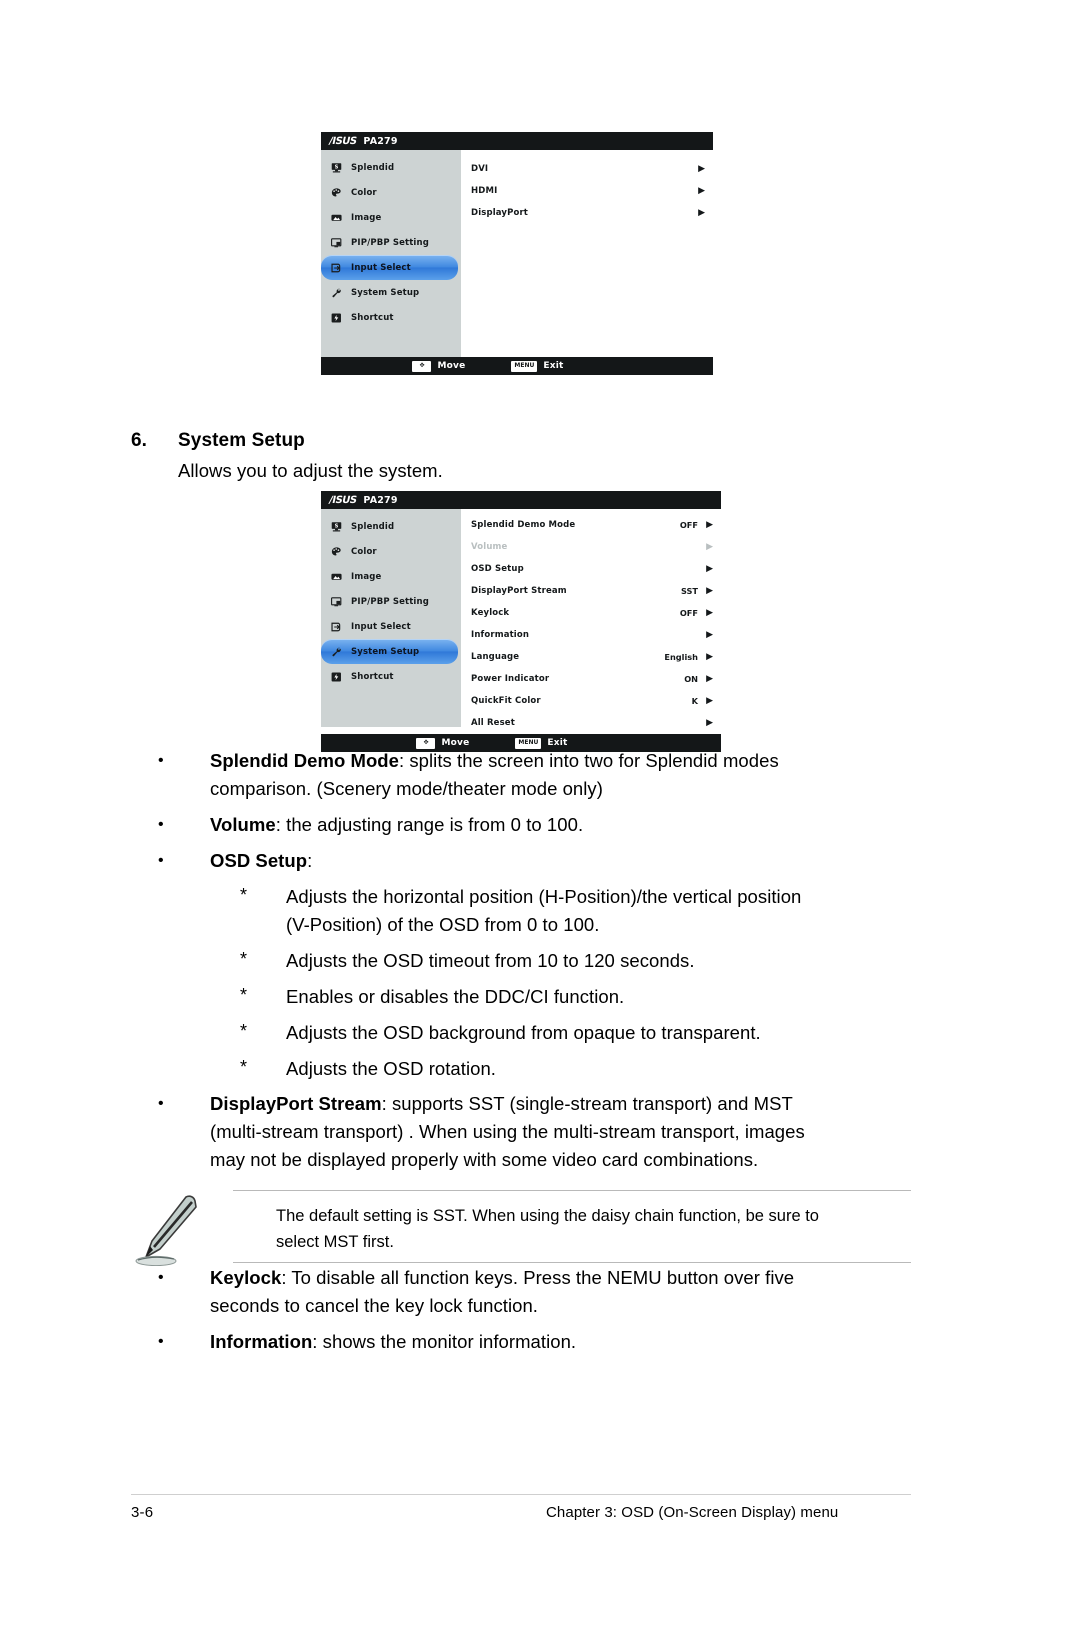 This screenshot has width=1080, height=1627. What do you see at coordinates (688, 613) in the screenshot?
I see `osd-option-value: OFF` at bounding box center [688, 613].